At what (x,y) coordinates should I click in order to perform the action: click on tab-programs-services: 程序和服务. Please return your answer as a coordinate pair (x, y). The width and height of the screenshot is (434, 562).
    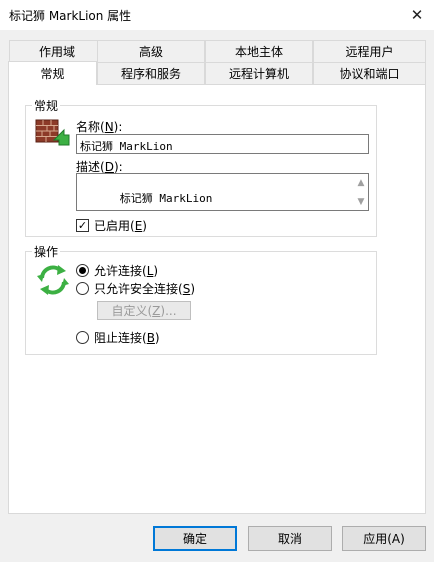
    Looking at the image, I should click on (151, 73).